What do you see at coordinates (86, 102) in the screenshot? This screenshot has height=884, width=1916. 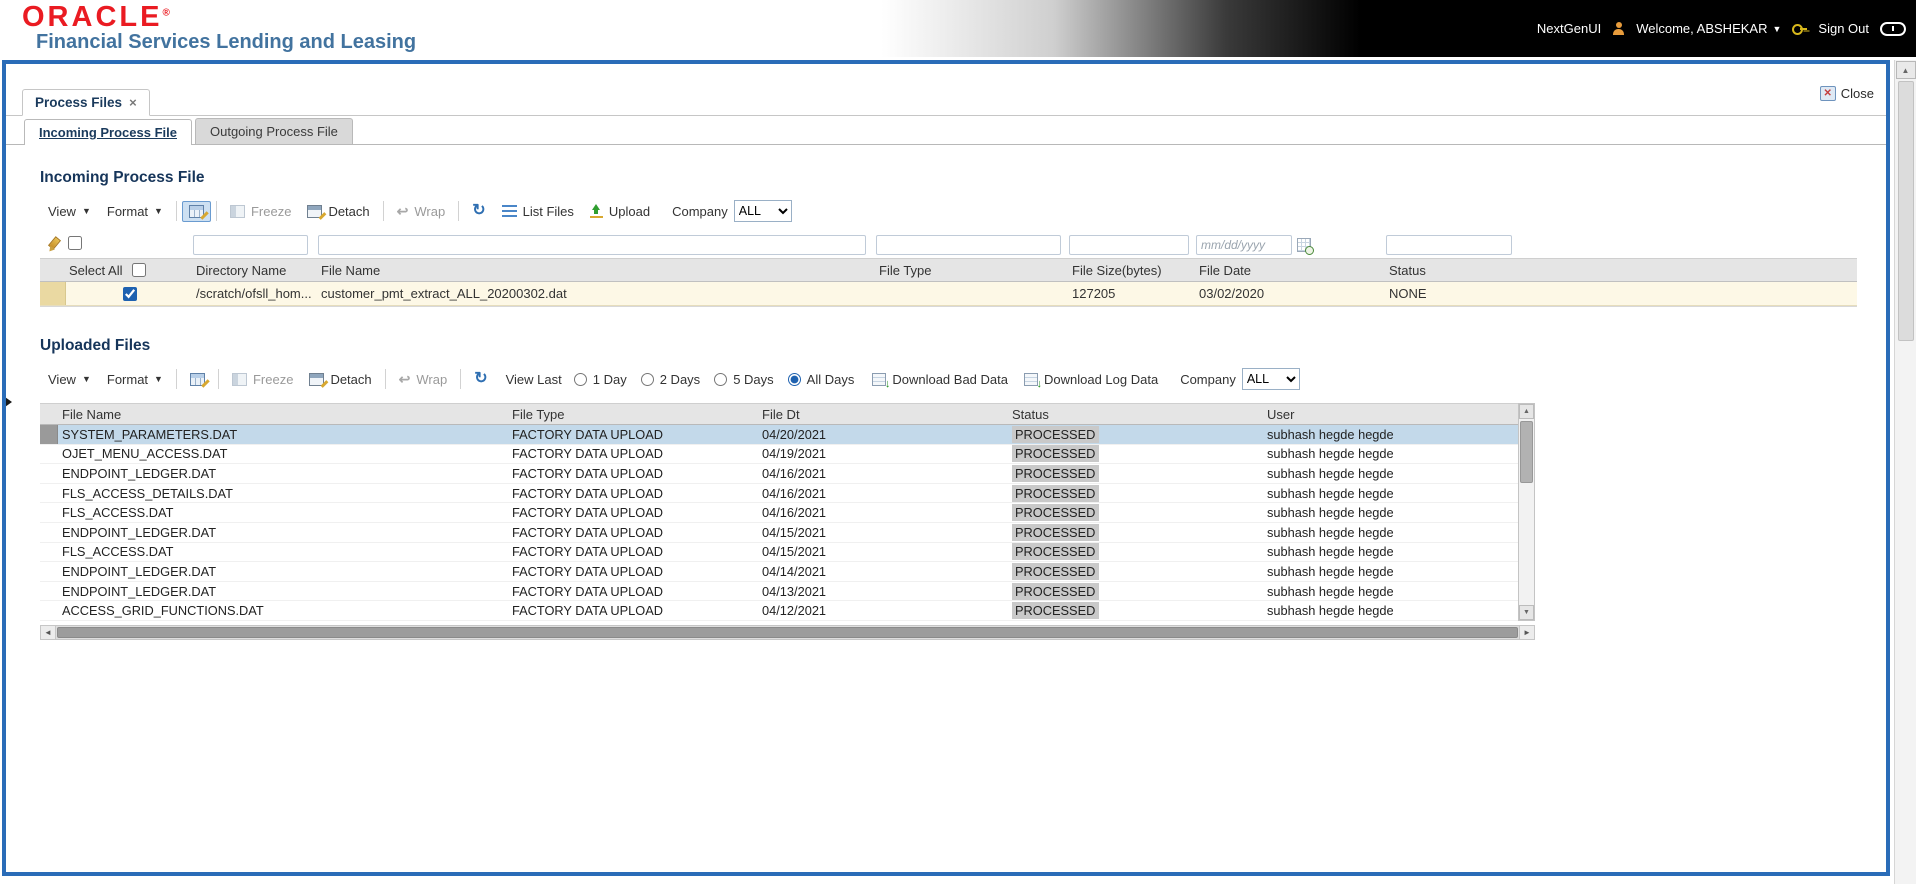 I see `process-files-window-tab: Process Files ×` at bounding box center [86, 102].